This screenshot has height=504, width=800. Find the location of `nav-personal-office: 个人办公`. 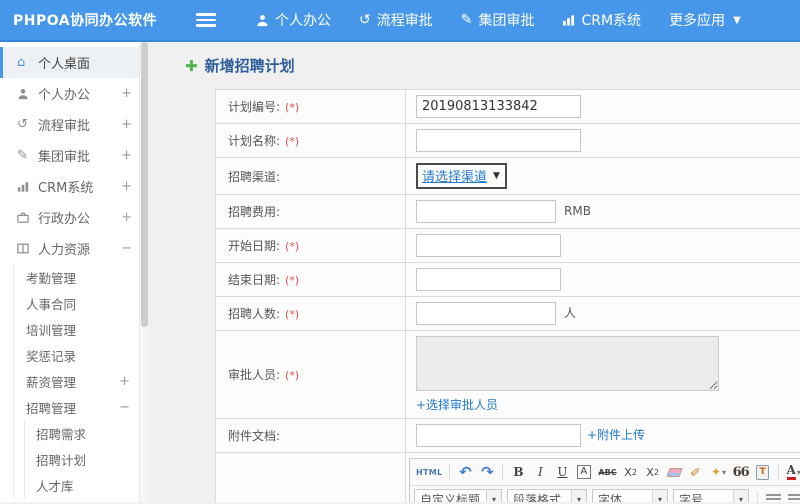

nav-personal-office: 个人办公 is located at coordinates (293, 20).